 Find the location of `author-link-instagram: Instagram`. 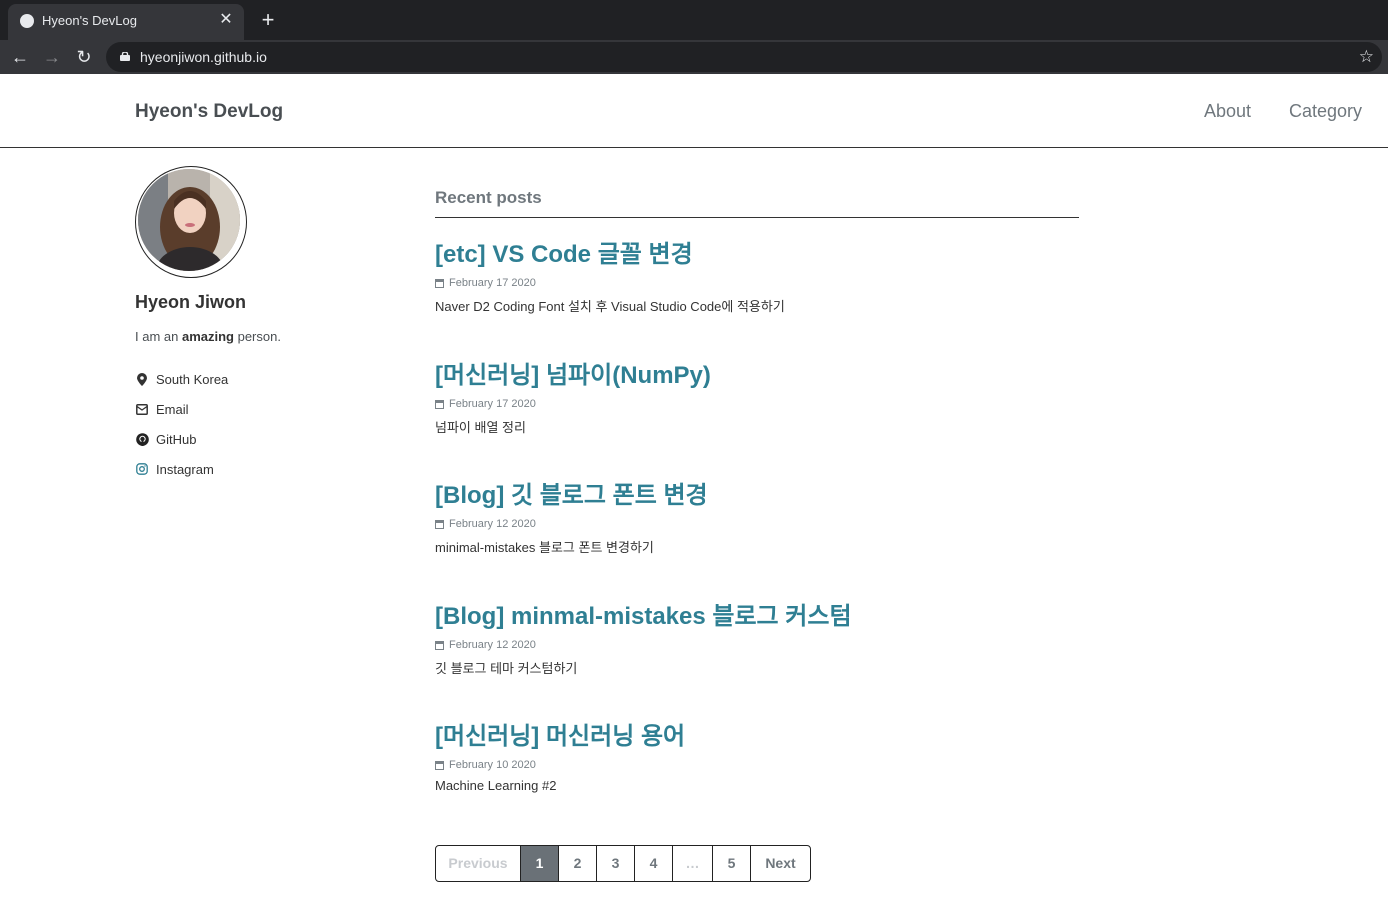

author-link-instagram: Instagram is located at coordinates (265, 469).